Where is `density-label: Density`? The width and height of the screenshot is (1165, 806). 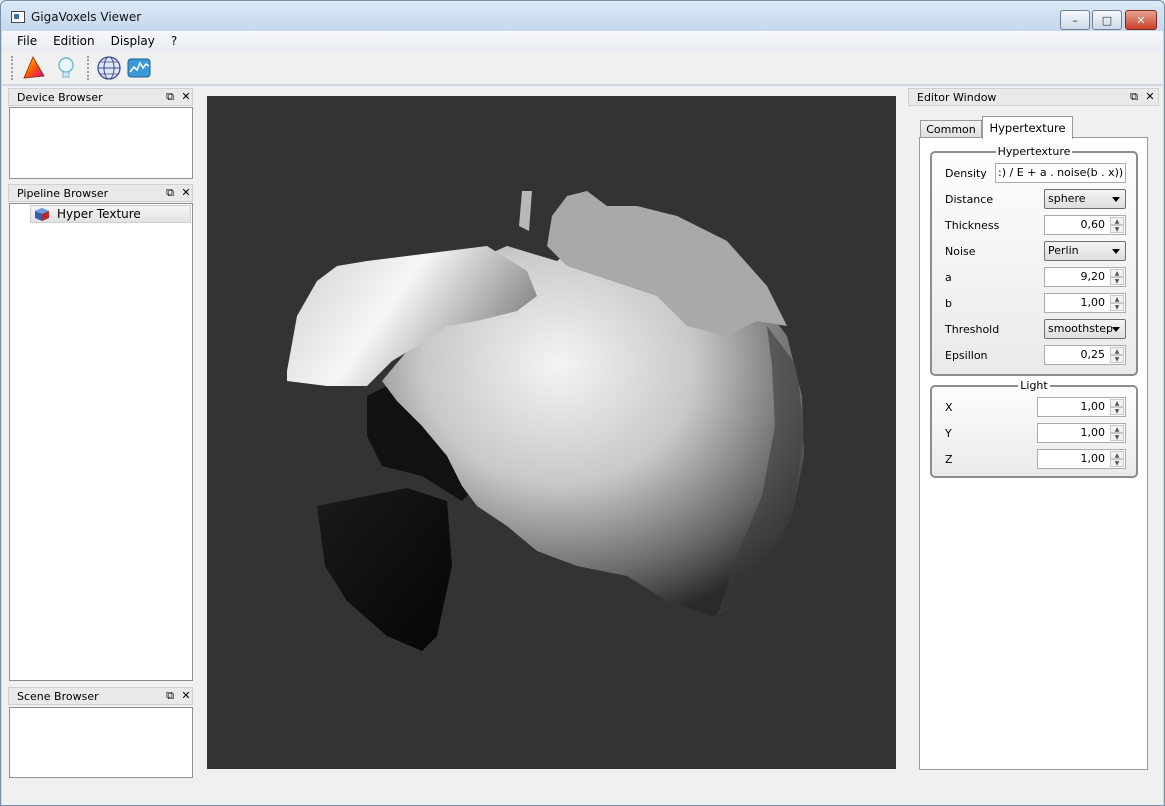
density-label: Density is located at coordinates (966, 173).